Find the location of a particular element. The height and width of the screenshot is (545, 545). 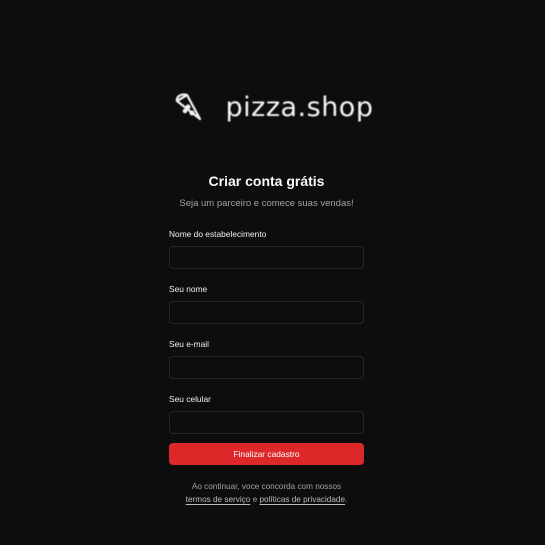

field-your-name: Seu nome is located at coordinates (266, 303).